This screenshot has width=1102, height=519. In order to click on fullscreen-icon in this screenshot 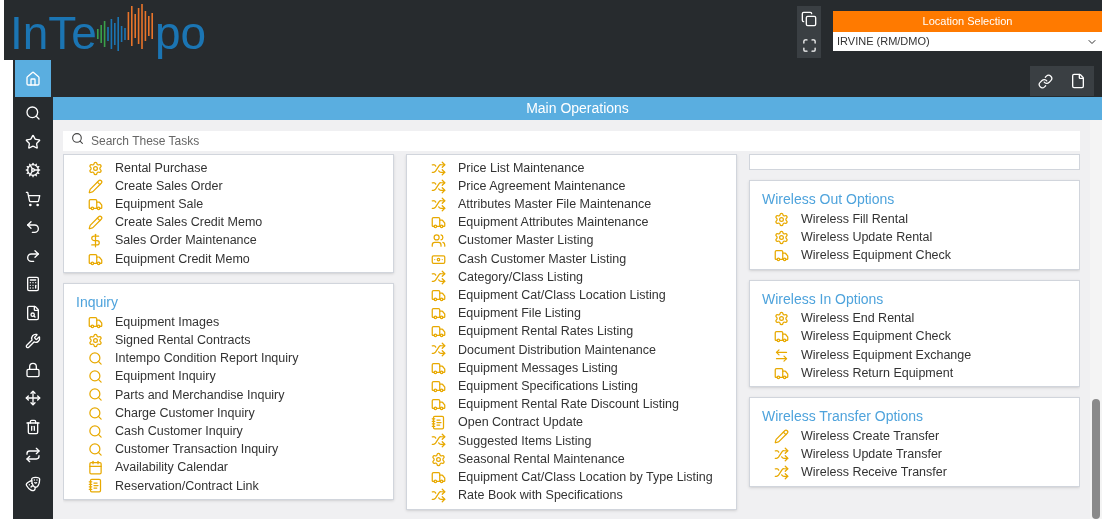, I will do `click(809, 45)`.